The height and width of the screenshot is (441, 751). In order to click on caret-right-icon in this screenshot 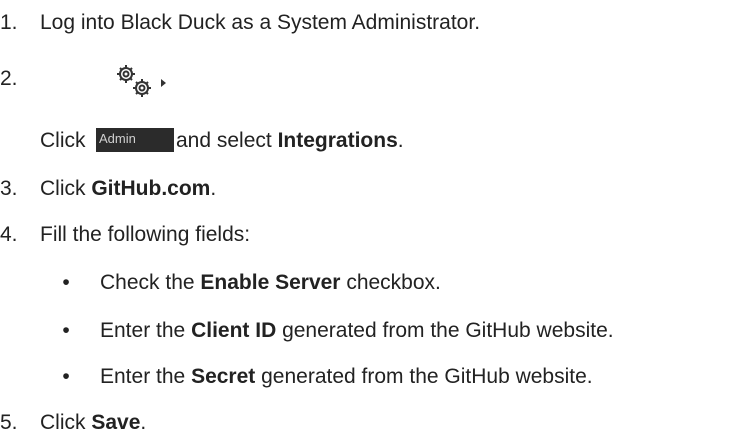, I will do `click(163, 83)`.